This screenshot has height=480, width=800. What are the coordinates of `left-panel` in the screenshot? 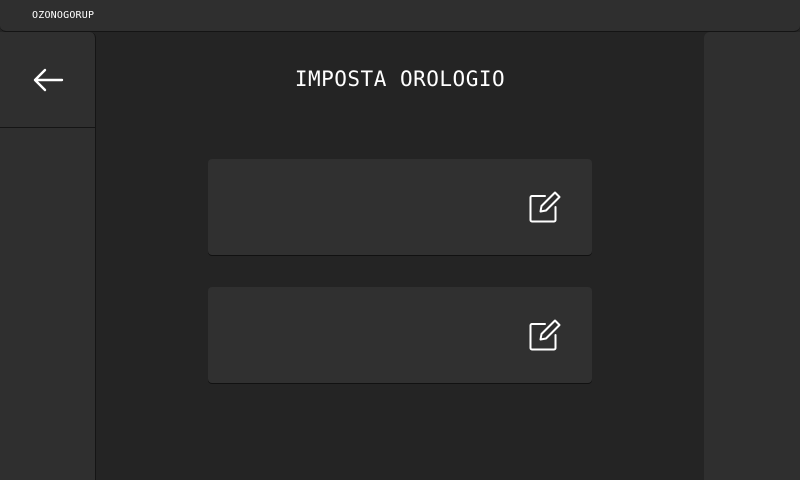 It's located at (48, 256).